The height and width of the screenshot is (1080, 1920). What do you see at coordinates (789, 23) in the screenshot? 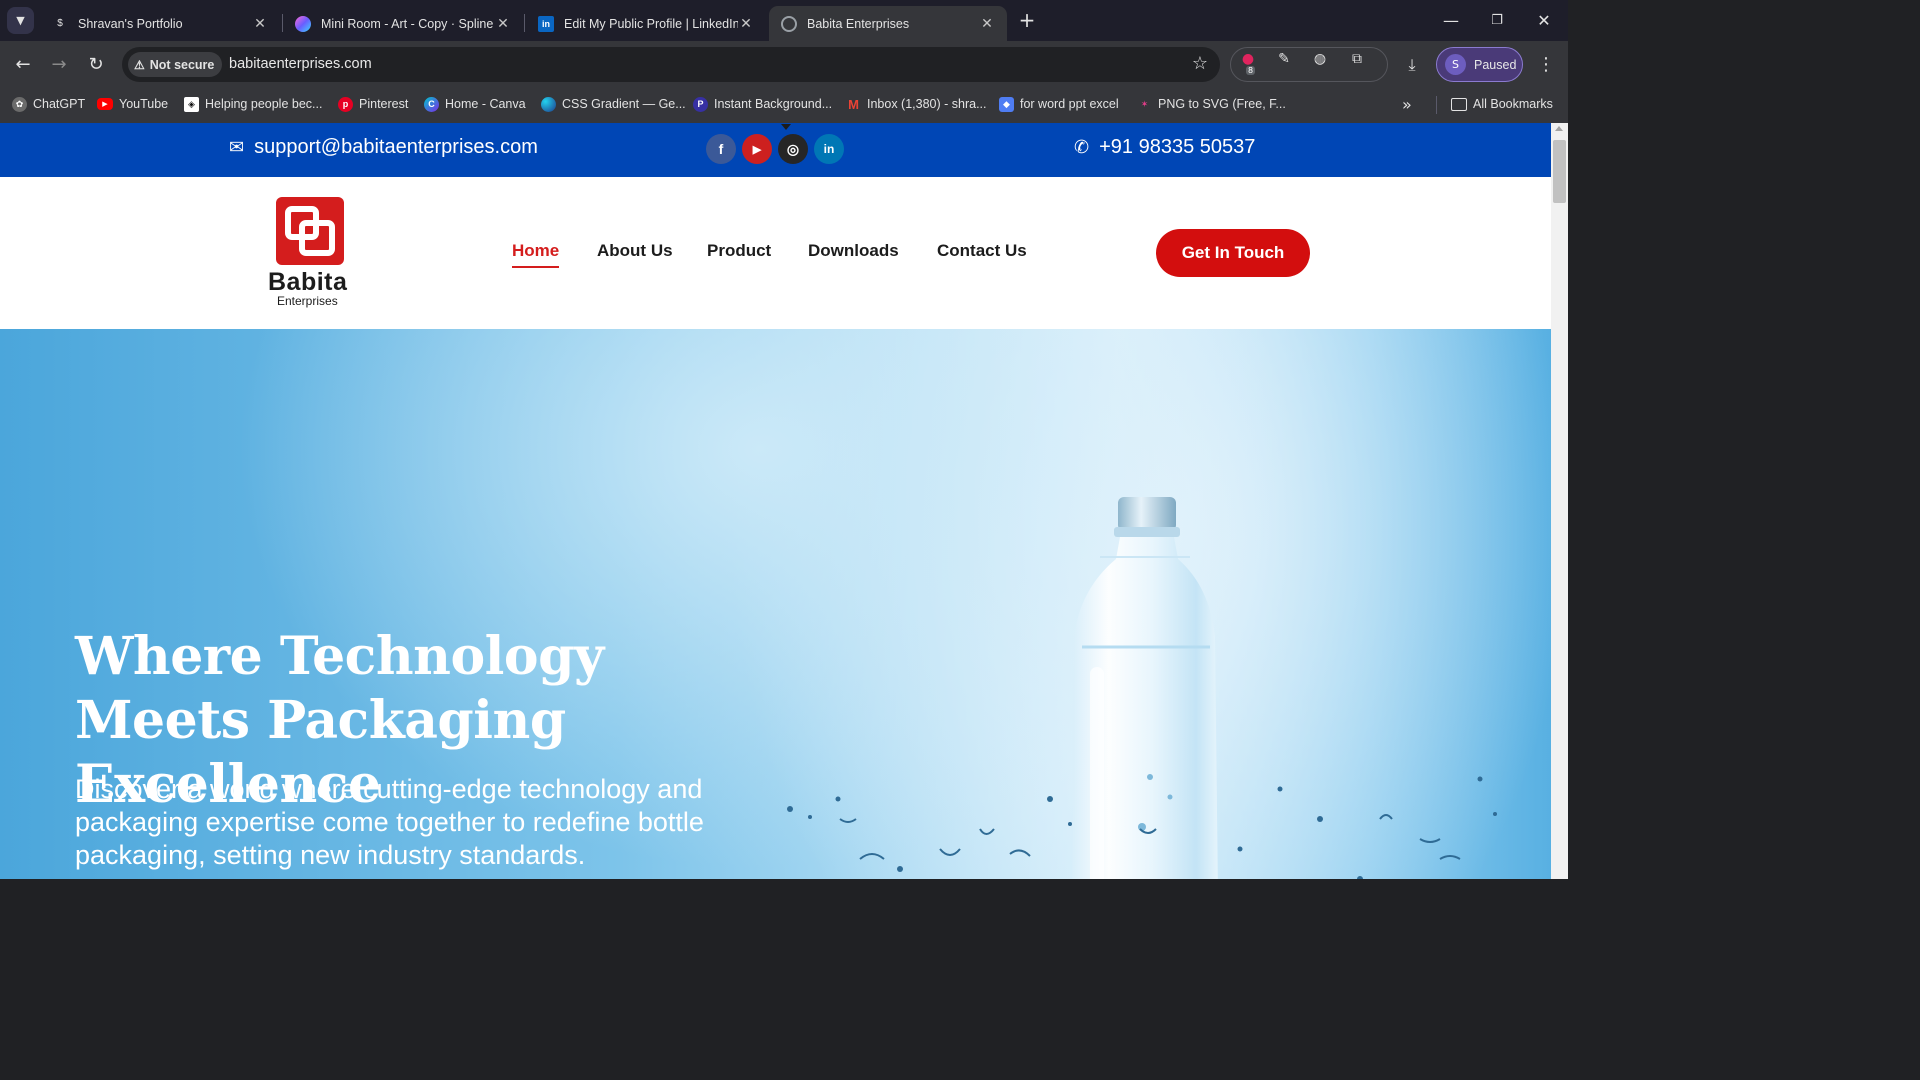
I see `globe-icon` at bounding box center [789, 23].